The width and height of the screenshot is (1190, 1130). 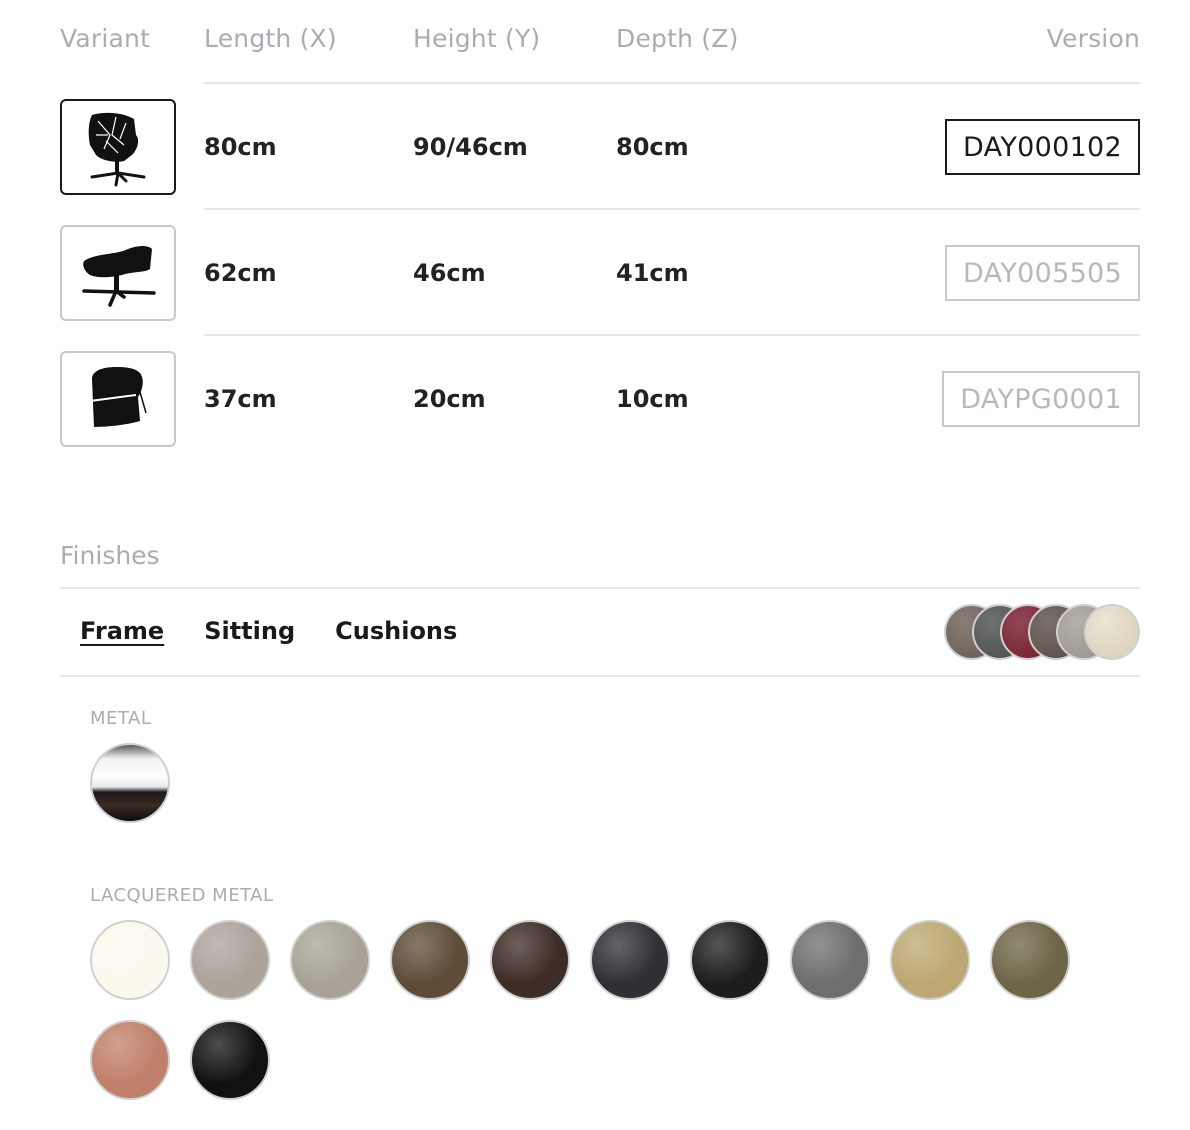 I want to click on table-row: 80cm 90/46cm 80cm DAY000102, so click(x=600, y=147).